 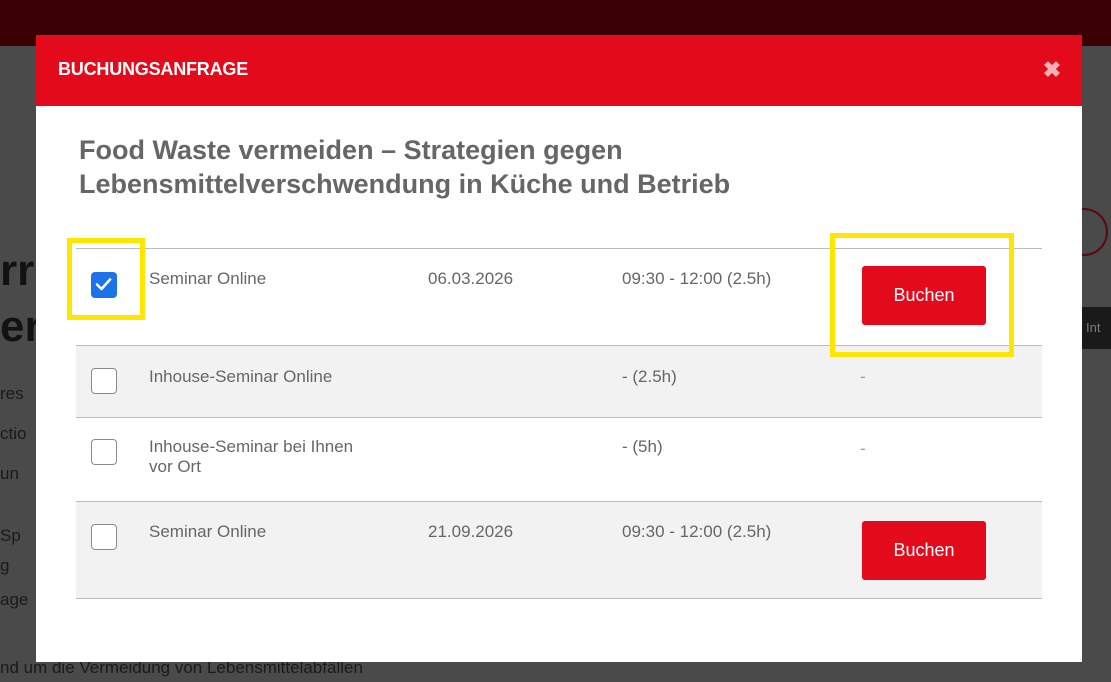 I want to click on modal-title: BUCHUNGSANFRAGE, so click(x=153, y=69).